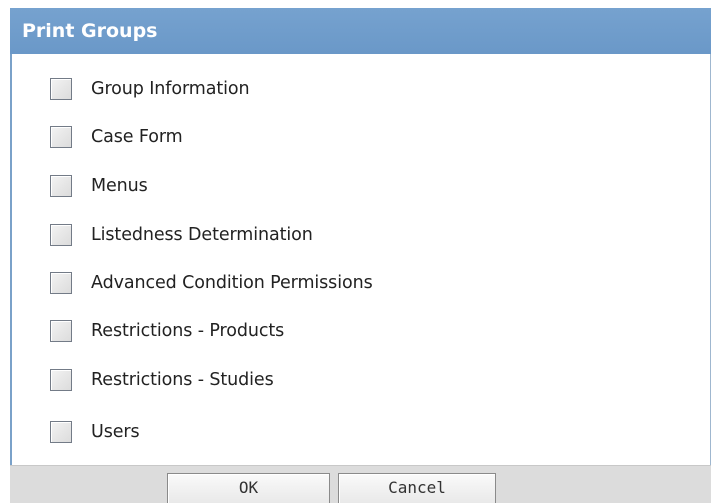 This screenshot has height=503, width=712. What do you see at coordinates (232, 283) in the screenshot?
I see `option-label: Advanced Condition Permissions` at bounding box center [232, 283].